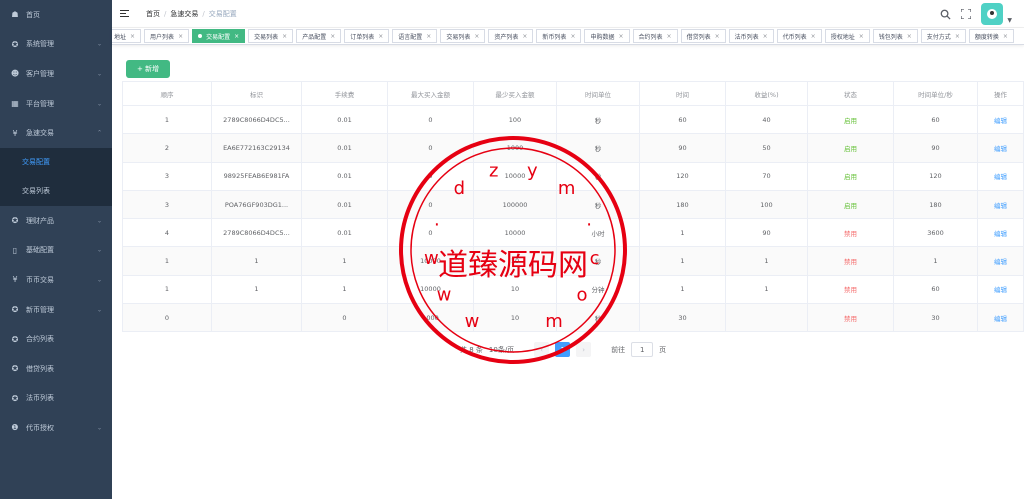 This screenshot has height=499, width=1024. I want to click on tag-0: 地址 ×, so click(127, 36).